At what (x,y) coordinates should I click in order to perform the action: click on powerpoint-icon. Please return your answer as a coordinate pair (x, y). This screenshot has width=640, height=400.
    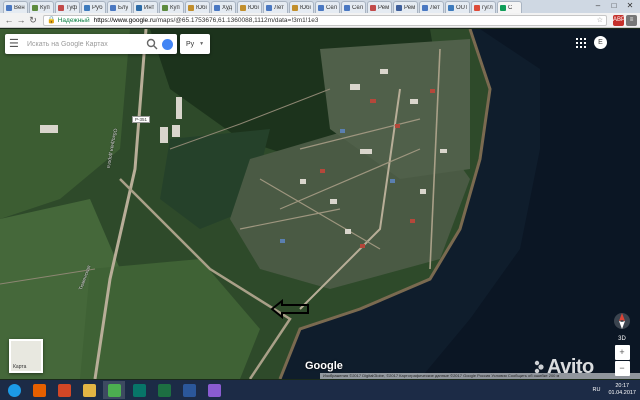
    Looking at the image, I should click on (64, 390).